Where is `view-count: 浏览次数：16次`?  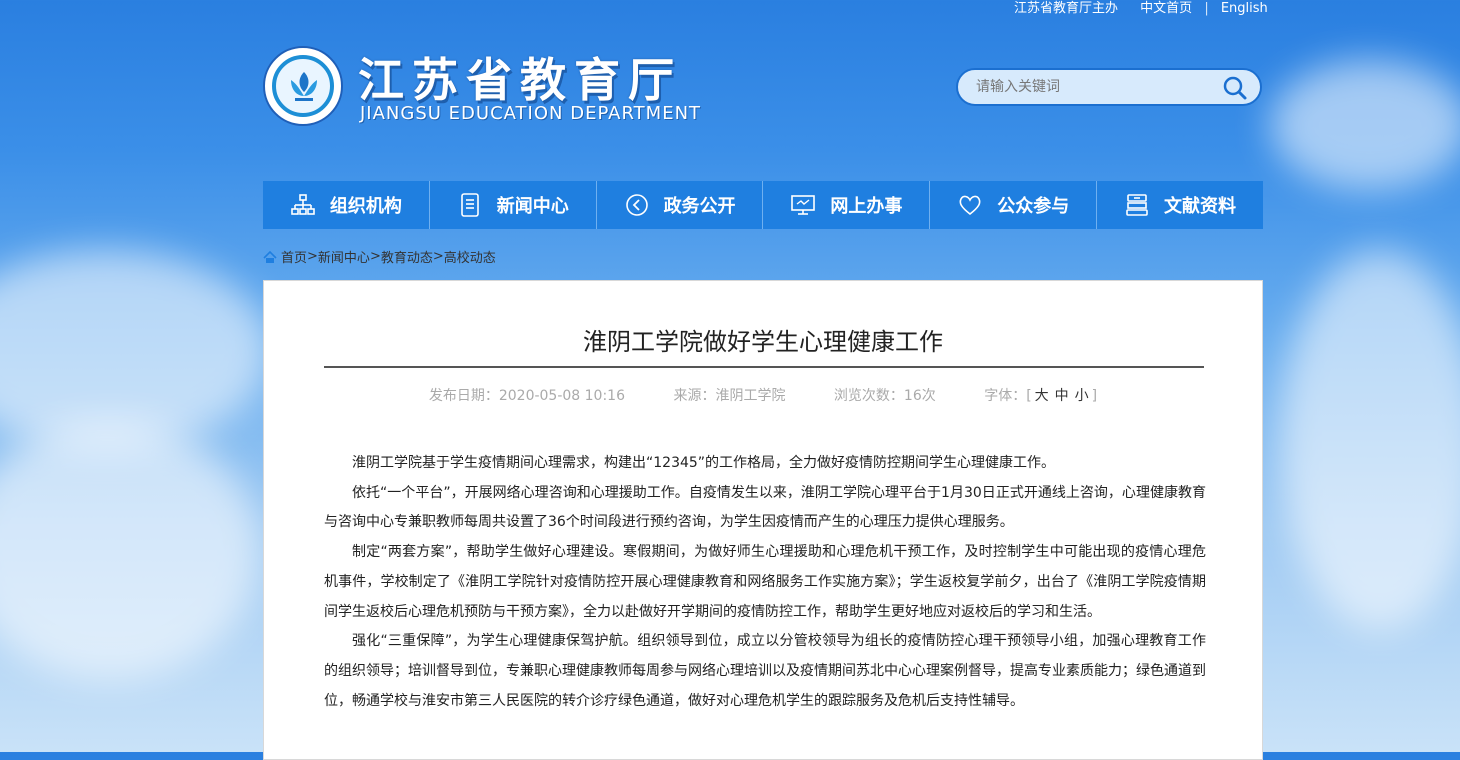 view-count: 浏览次数：16次 is located at coordinates (884, 396).